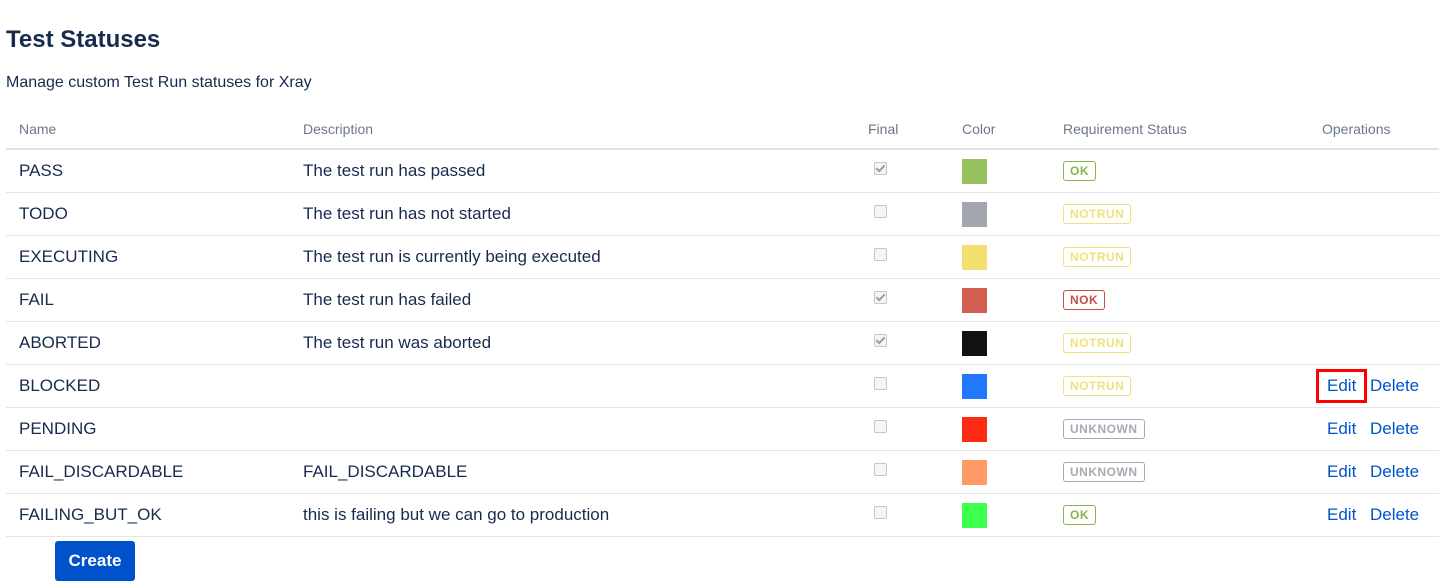 The height and width of the screenshot is (581, 1439). What do you see at coordinates (159, 82) in the screenshot?
I see `page-description: Manage custom Test Run statuses for Xray` at bounding box center [159, 82].